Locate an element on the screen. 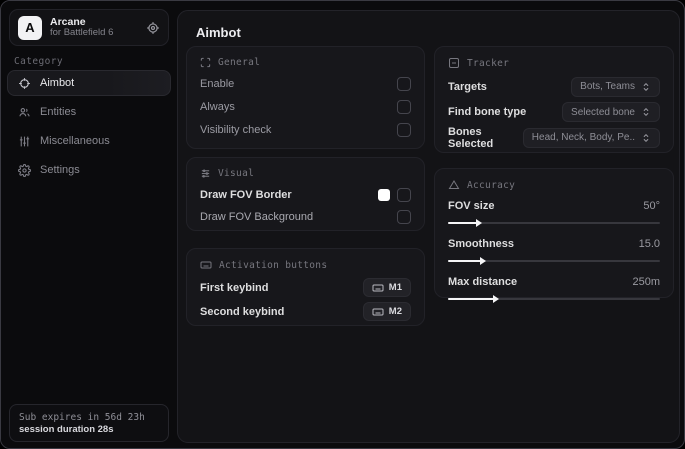 The image size is (685, 449). setting-label: Always is located at coordinates (217, 107).